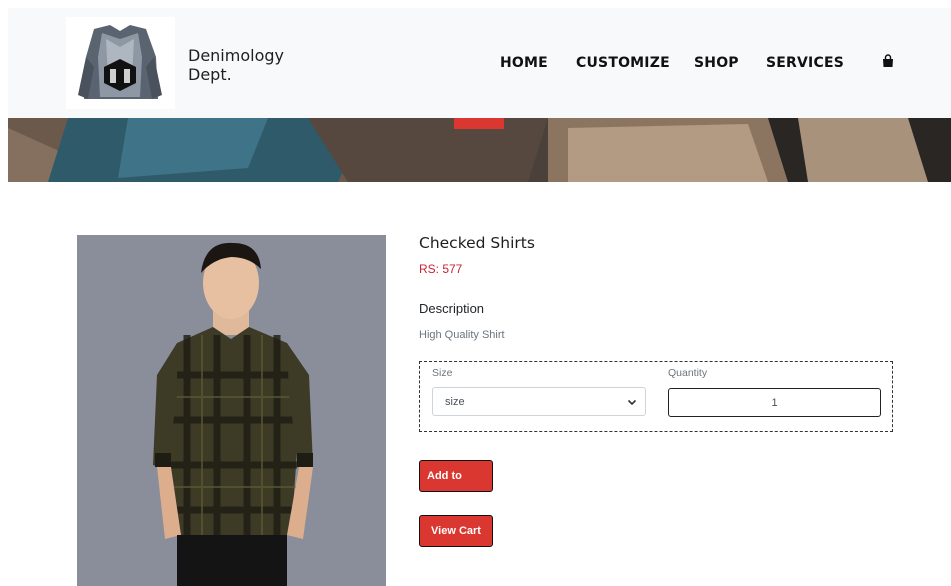 This screenshot has height=586, width=951. I want to click on hero-banner-image, so click(479, 150).